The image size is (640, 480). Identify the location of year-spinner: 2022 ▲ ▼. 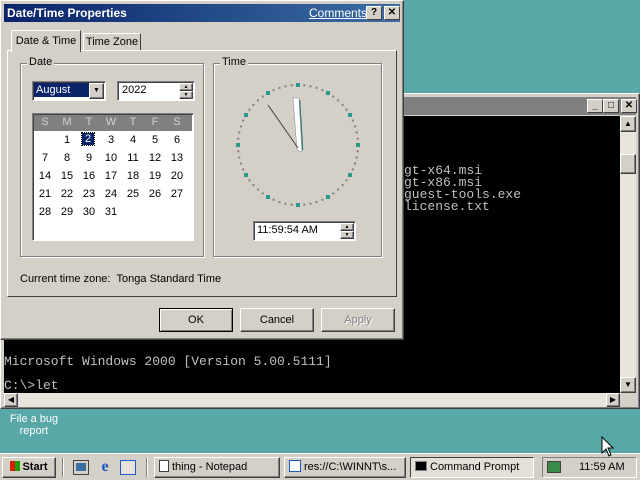
(156, 91).